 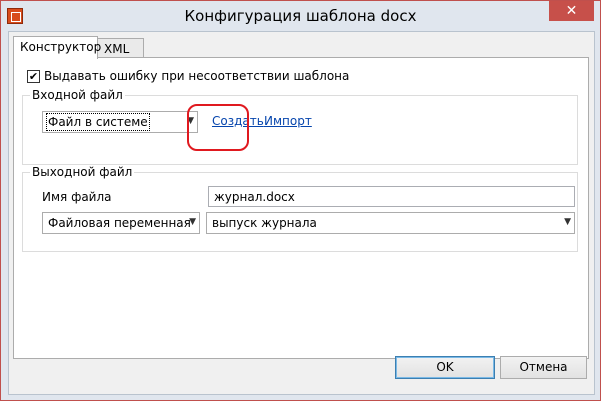 What do you see at coordinates (445, 367) in the screenshot?
I see `ok-button: OK` at bounding box center [445, 367].